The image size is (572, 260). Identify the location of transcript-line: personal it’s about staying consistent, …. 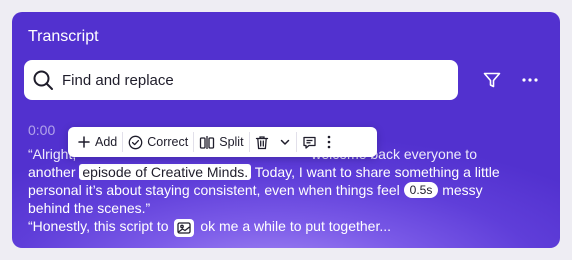
(288, 190).